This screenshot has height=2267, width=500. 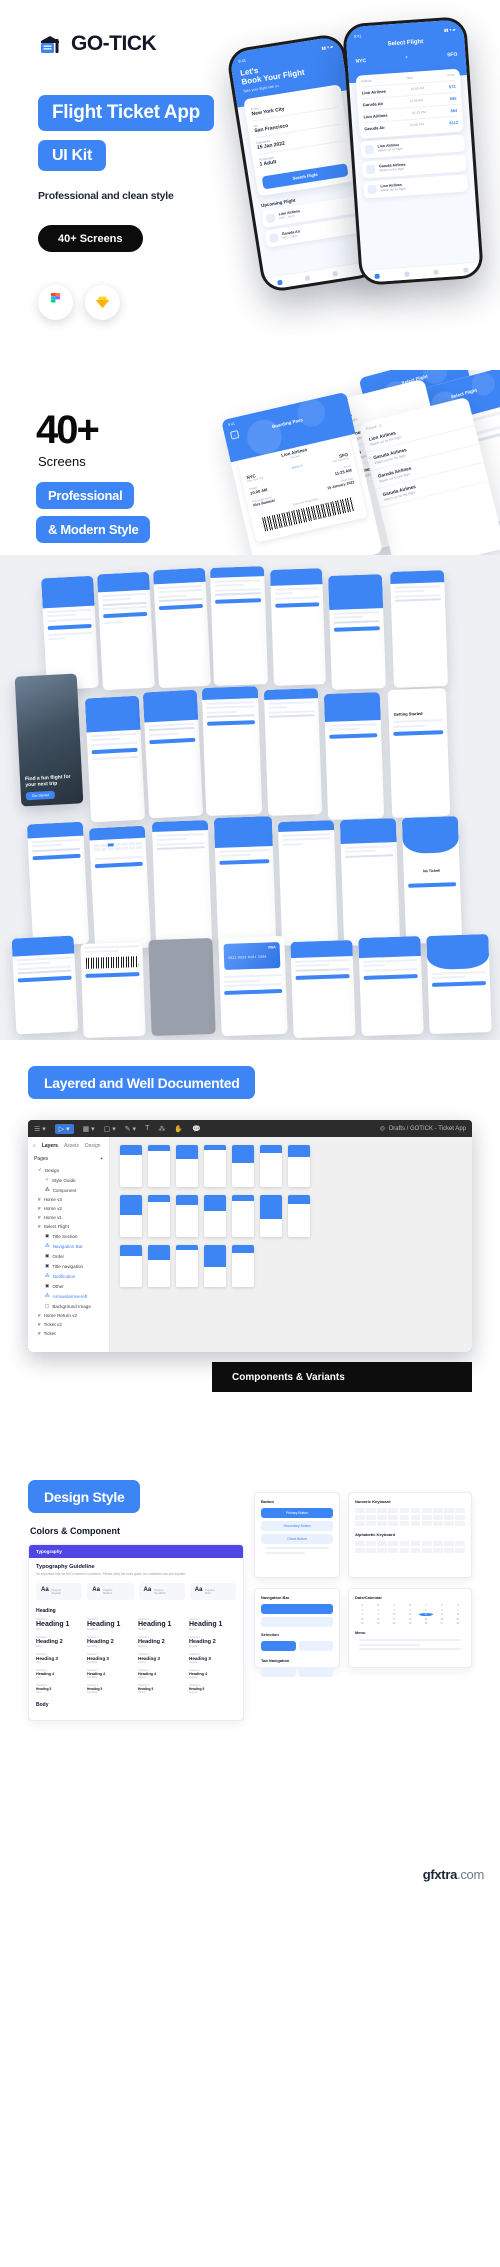 What do you see at coordinates (40, 1129) in the screenshot?
I see `menu-icon: ☰ ▾` at bounding box center [40, 1129].